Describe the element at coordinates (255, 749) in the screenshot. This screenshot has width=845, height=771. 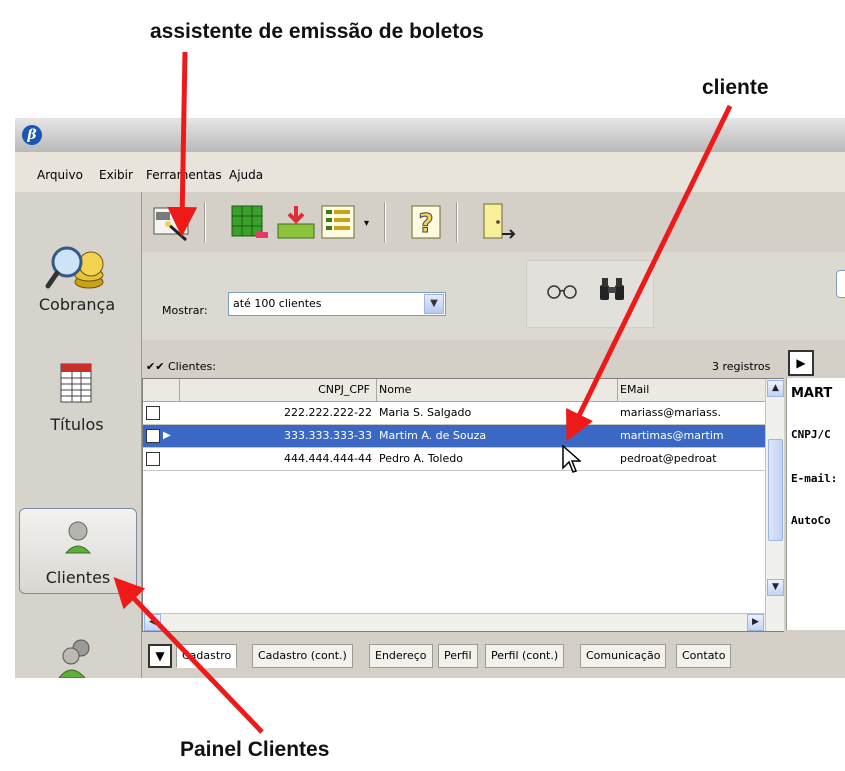
I see `annotation-bottom-label: Painel Clientes` at that location.